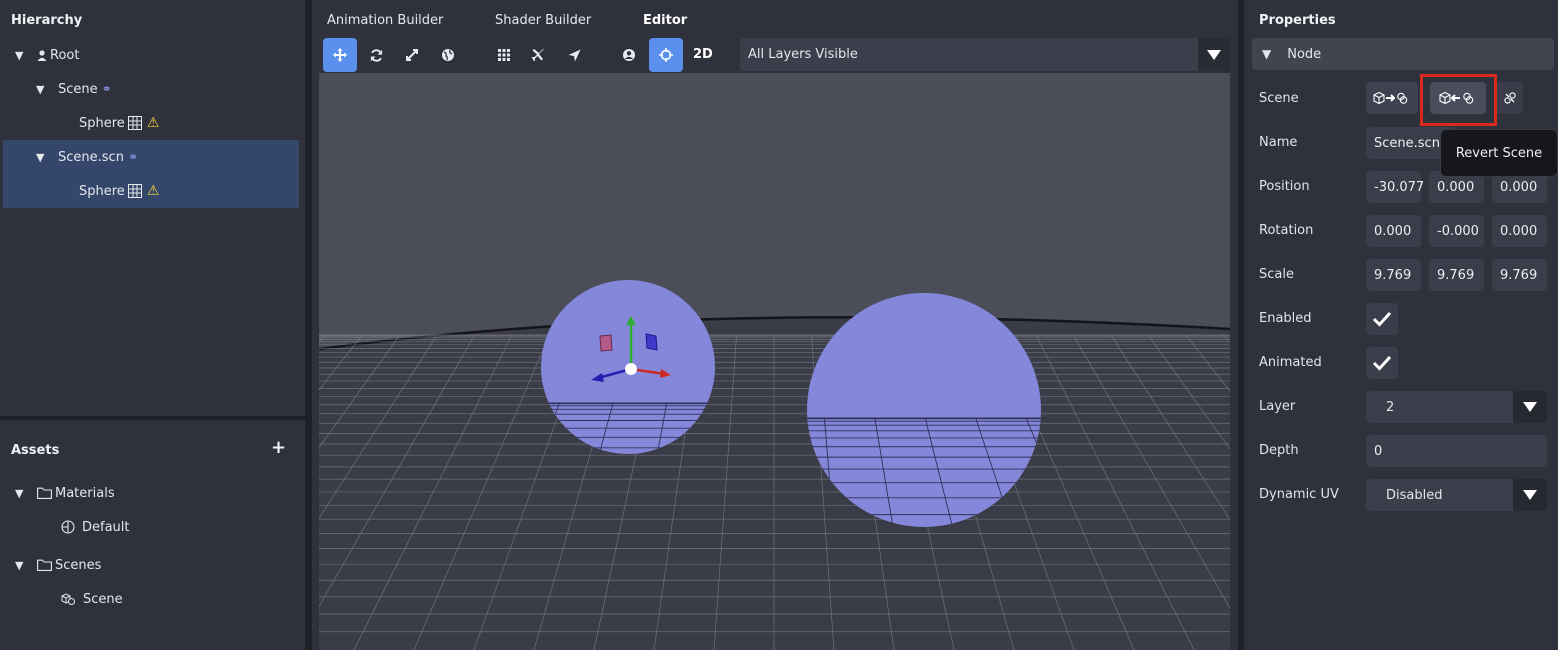 The width and height of the screenshot is (1558, 650). What do you see at coordinates (42, 55) in the screenshot?
I see `user-icon` at bounding box center [42, 55].